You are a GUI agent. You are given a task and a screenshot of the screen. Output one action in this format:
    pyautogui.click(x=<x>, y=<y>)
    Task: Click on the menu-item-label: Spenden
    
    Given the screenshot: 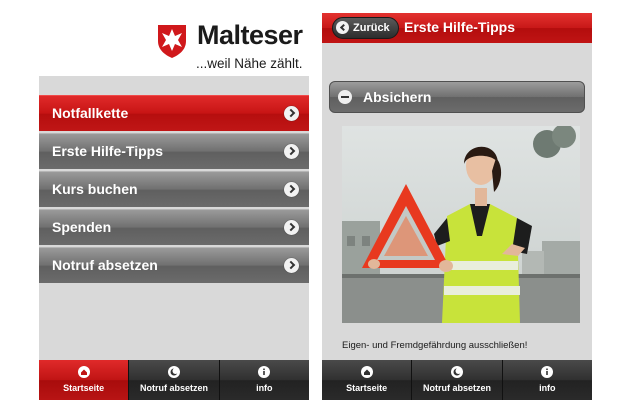 What is the action you would take?
    pyautogui.click(x=82, y=227)
    